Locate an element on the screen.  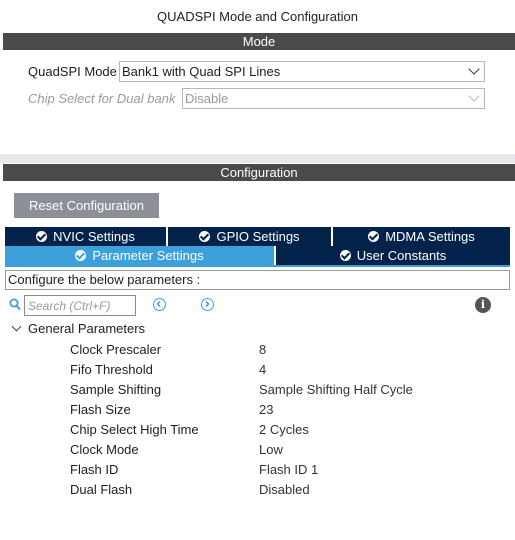
chevron-right-circle-icon is located at coordinates (207, 304).